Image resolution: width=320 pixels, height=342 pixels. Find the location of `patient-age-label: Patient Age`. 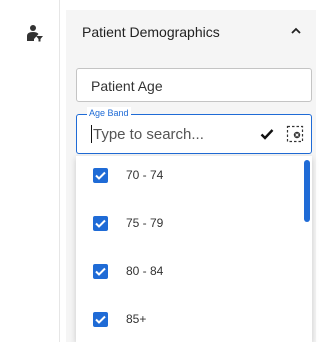

patient-age-label: Patient Age is located at coordinates (127, 86).